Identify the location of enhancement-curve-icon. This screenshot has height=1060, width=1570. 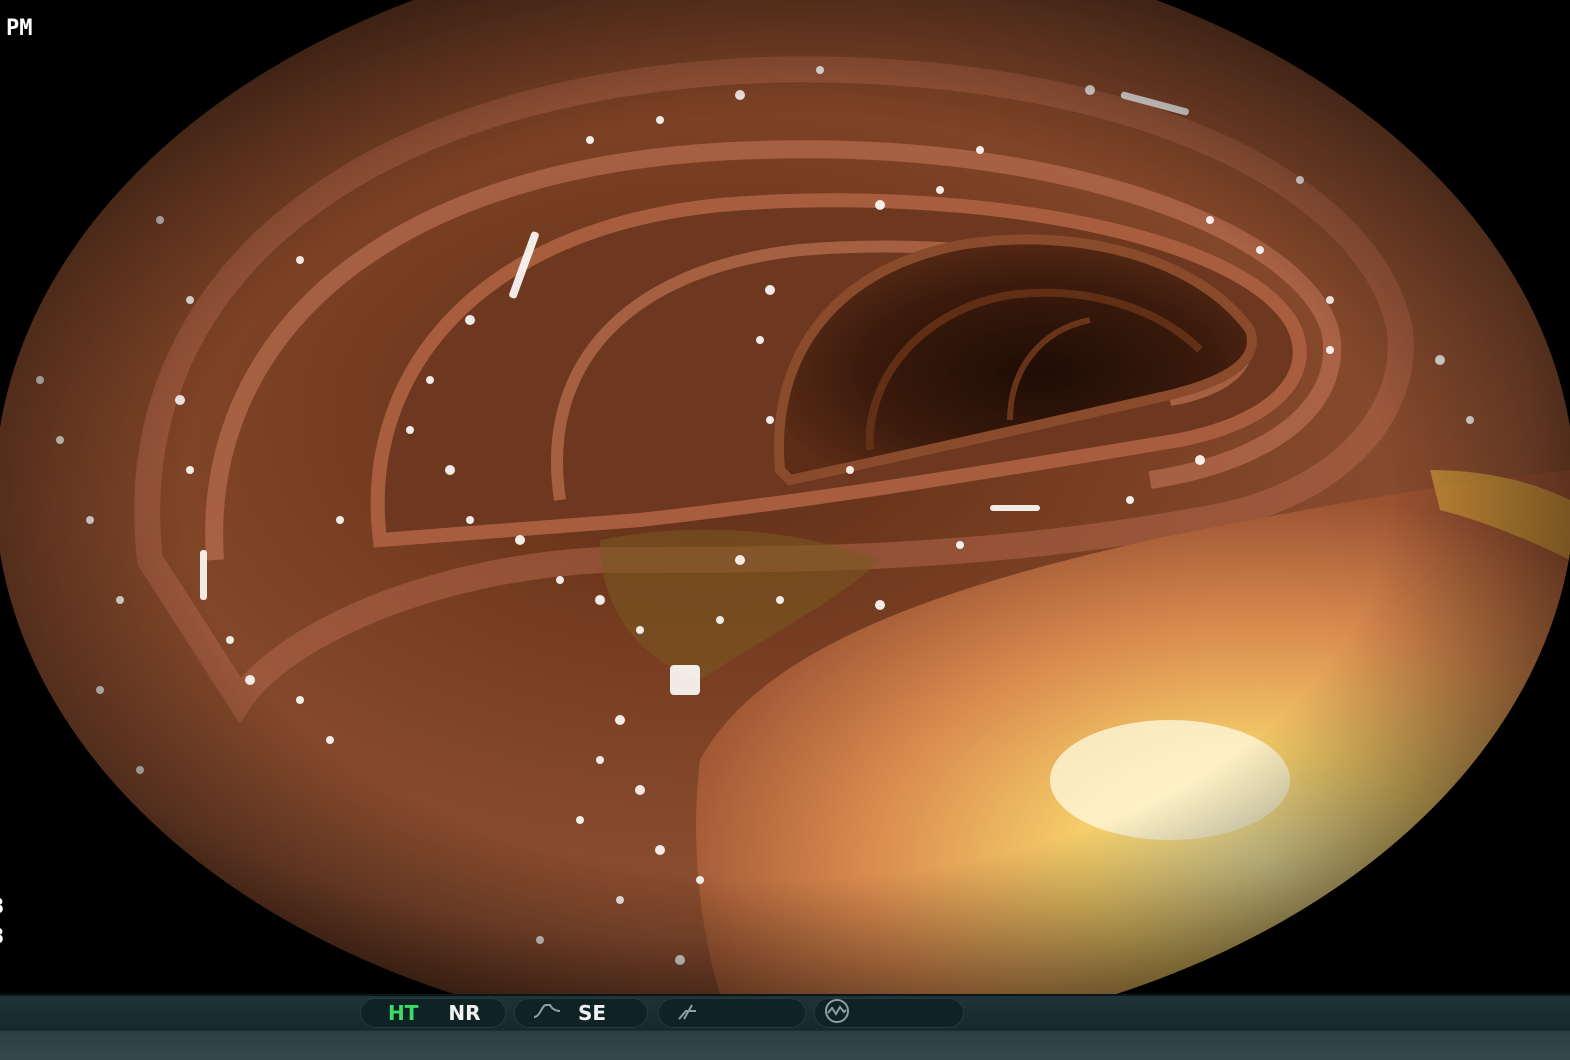
(547, 1013).